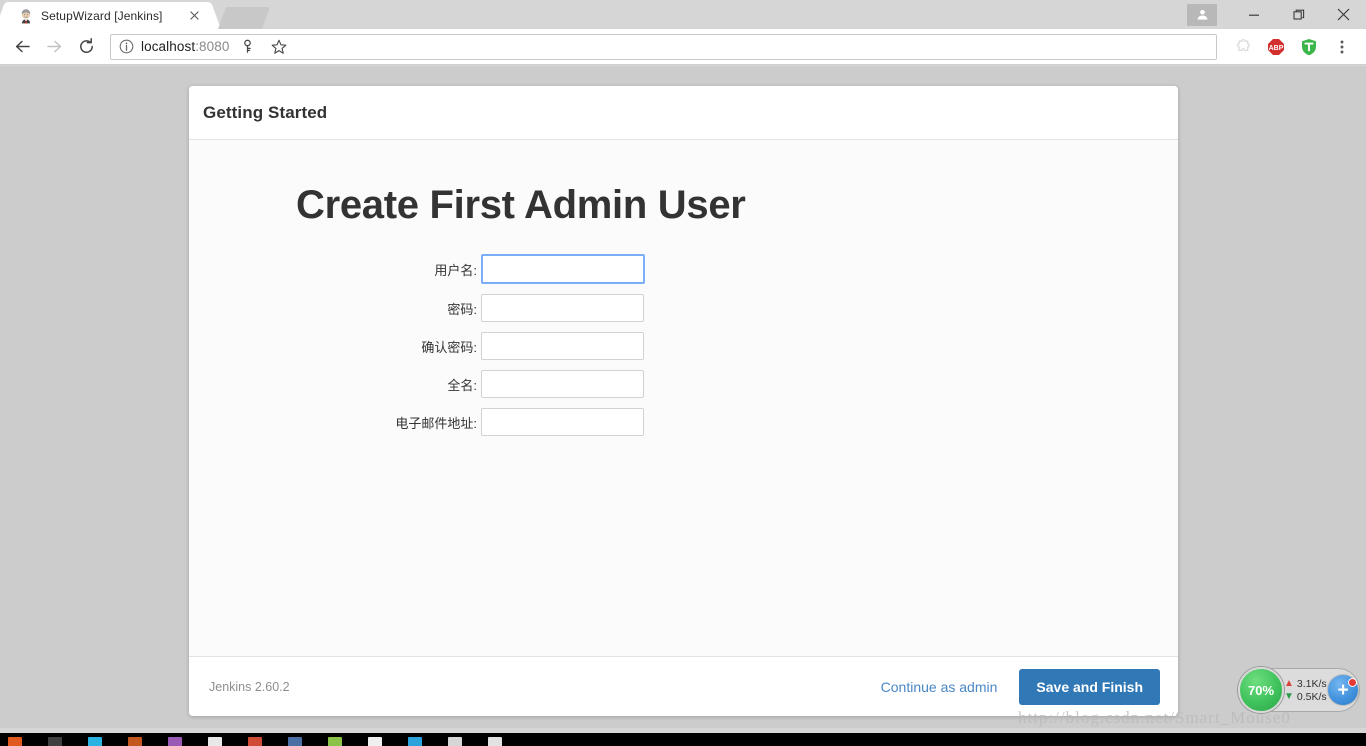 This screenshot has width=1366, height=746. What do you see at coordinates (562, 422) in the screenshot?
I see `email-field` at bounding box center [562, 422].